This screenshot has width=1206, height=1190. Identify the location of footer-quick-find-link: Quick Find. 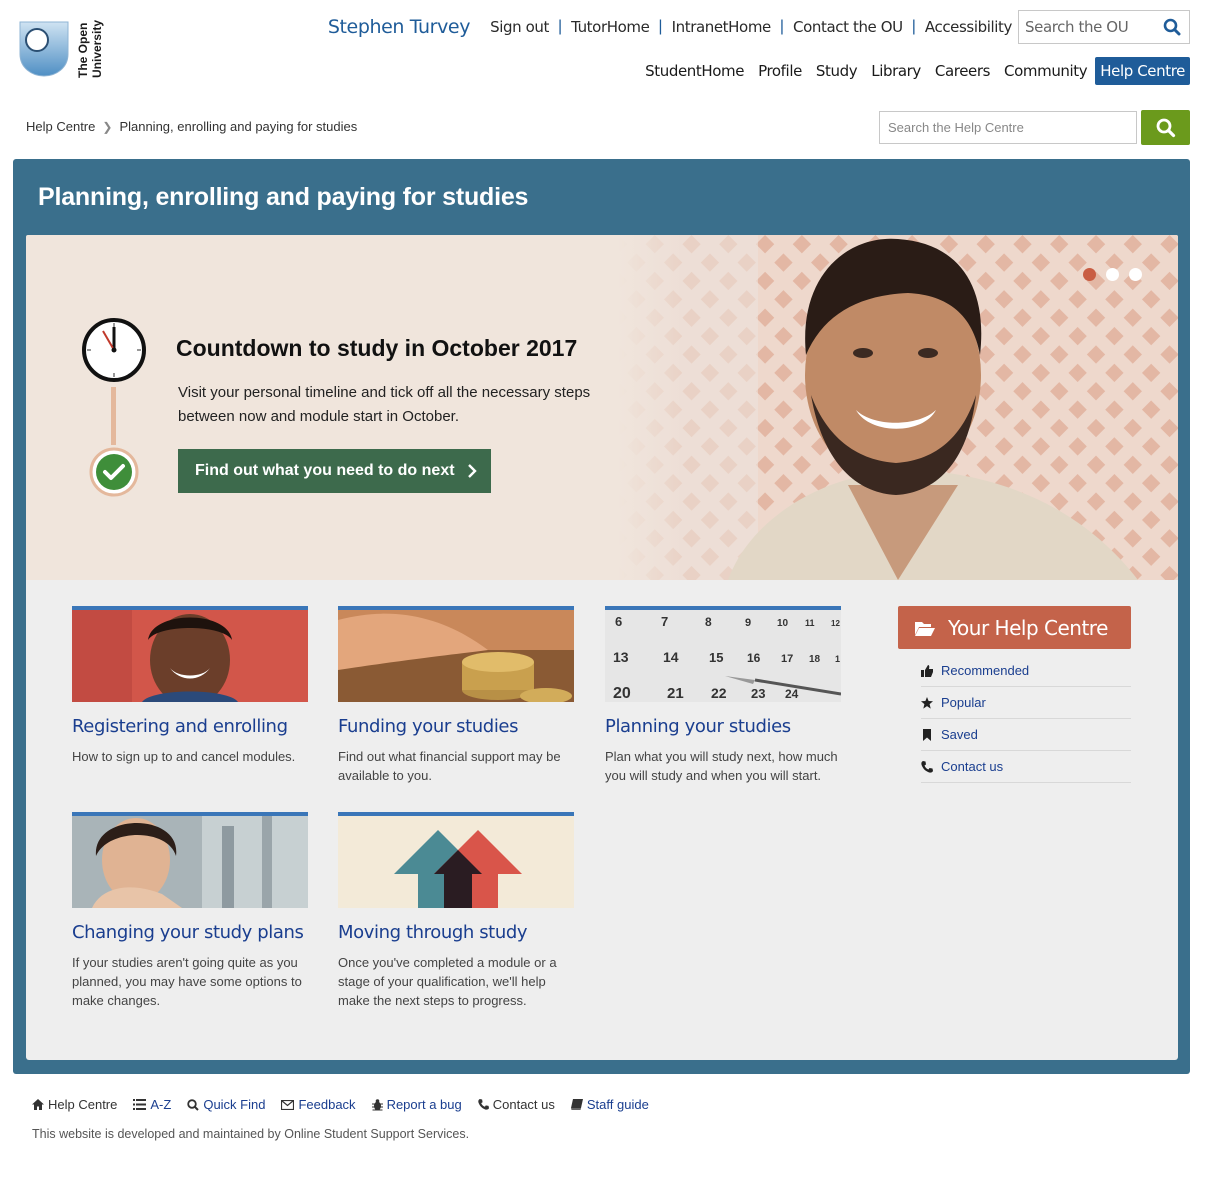
(226, 1104).